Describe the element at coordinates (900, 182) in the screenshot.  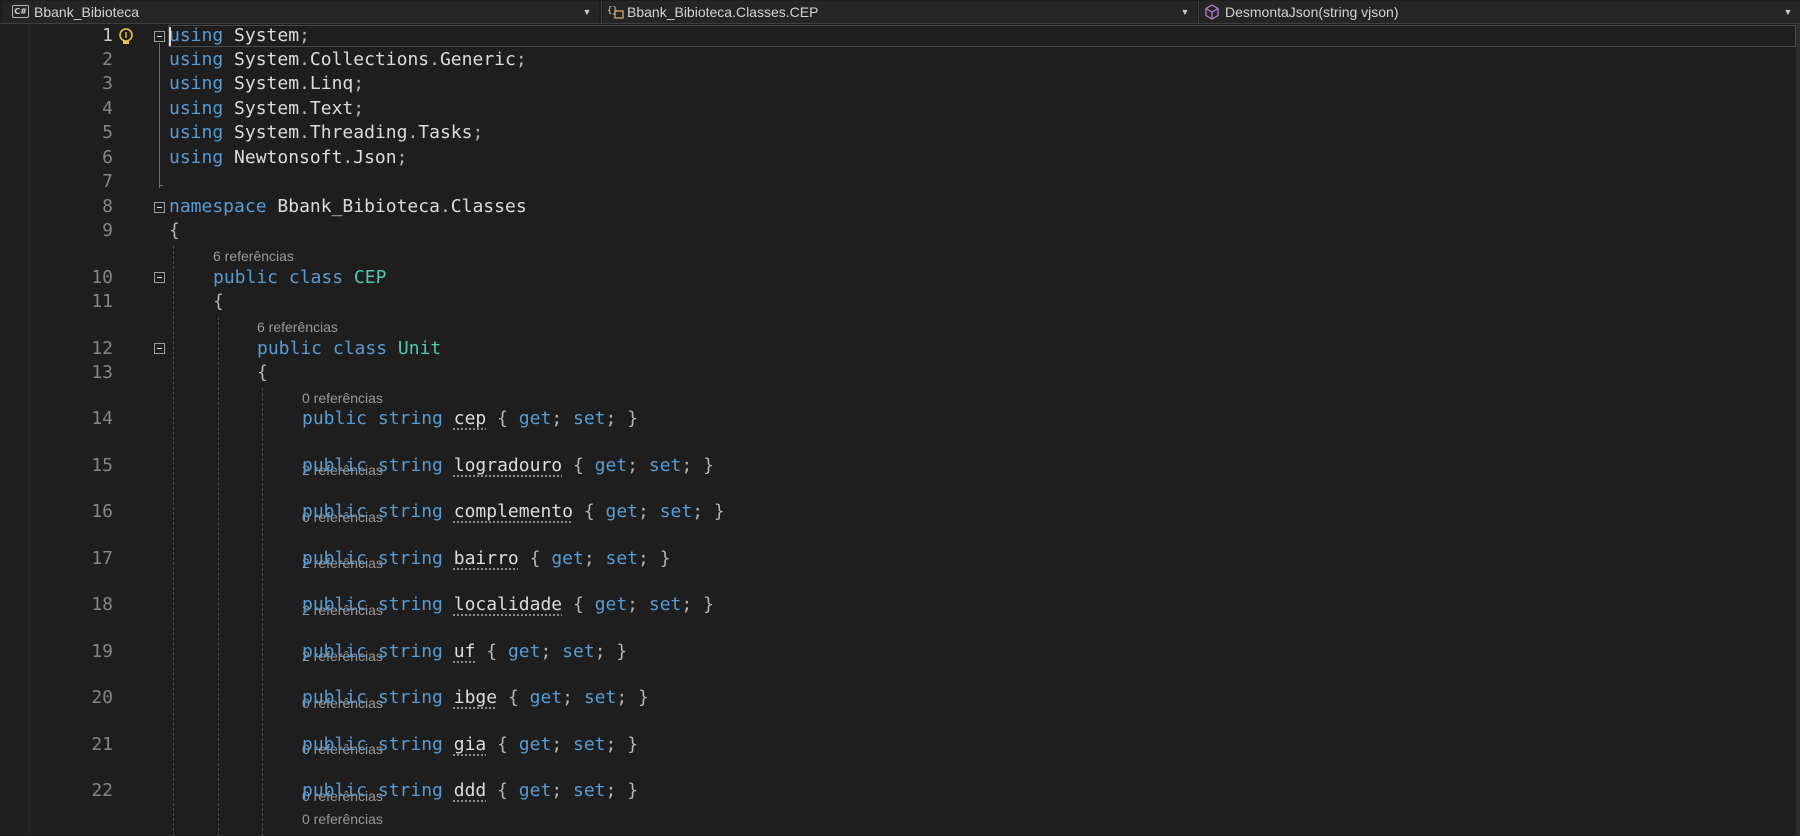
I see `code-line: 7` at that location.